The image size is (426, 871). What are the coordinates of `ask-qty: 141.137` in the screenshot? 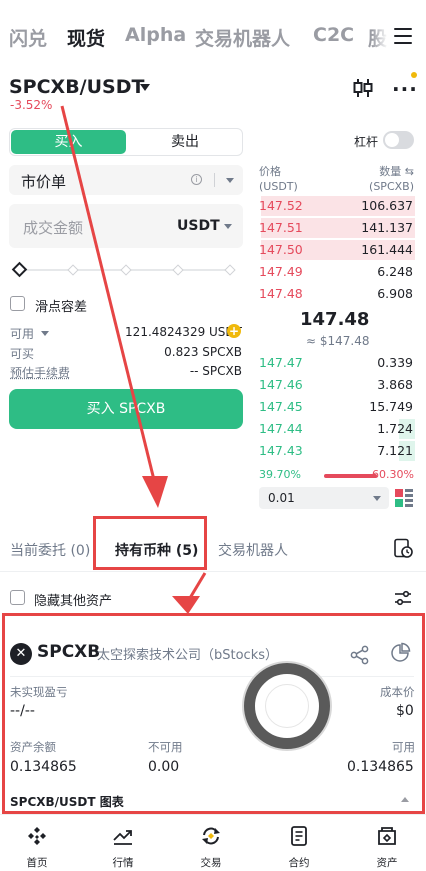 It's located at (387, 227).